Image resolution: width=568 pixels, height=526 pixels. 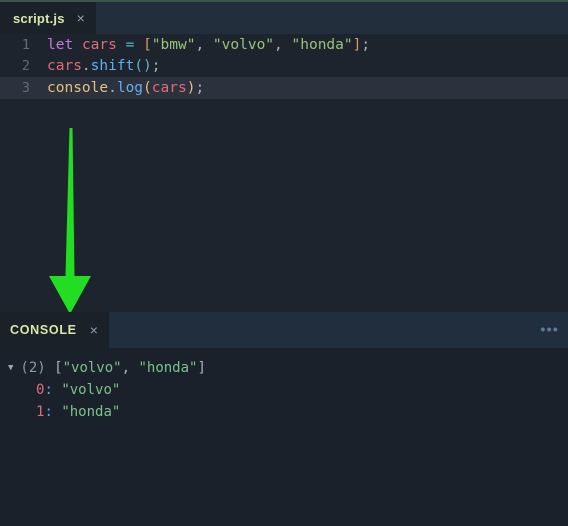 I want to click on editor-tab-label: script.js, so click(x=39, y=18).